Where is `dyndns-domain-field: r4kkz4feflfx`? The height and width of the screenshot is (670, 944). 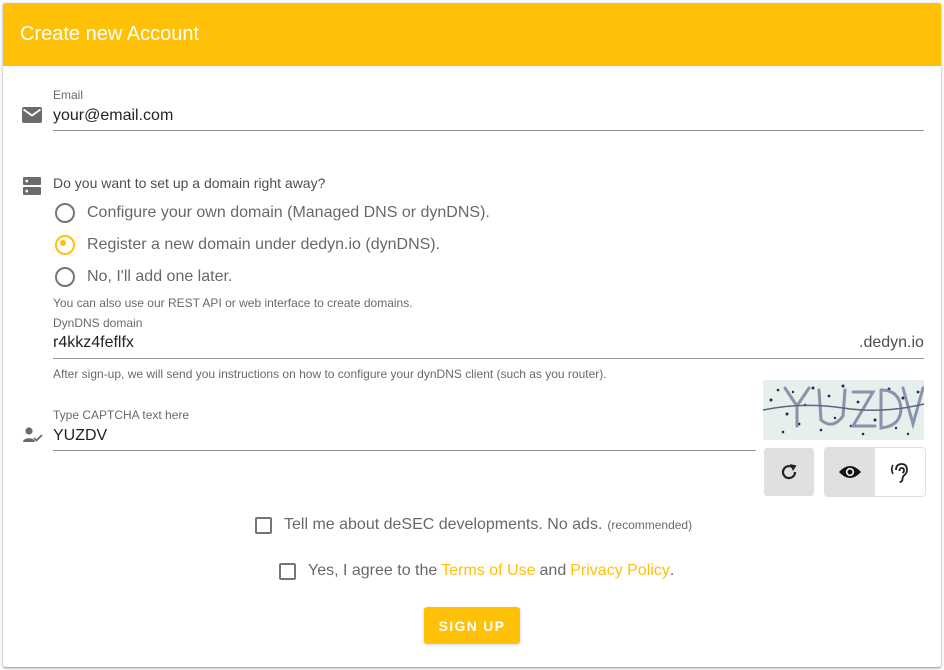 dyndns-domain-field: r4kkz4feflfx is located at coordinates (448, 345).